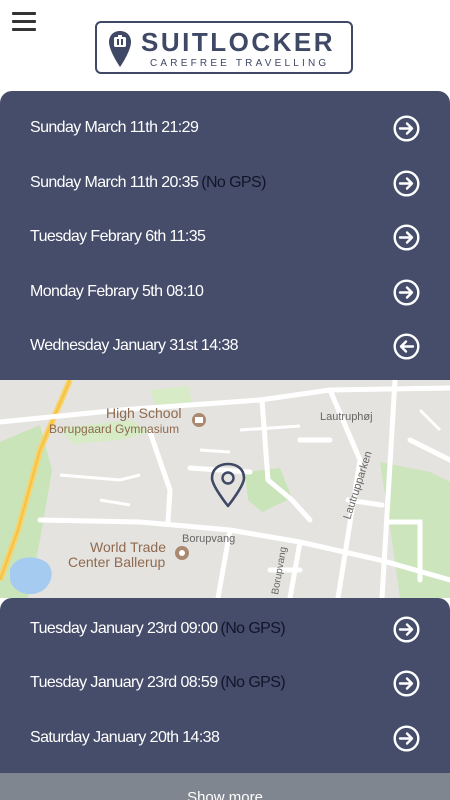 The height and width of the screenshot is (800, 450). I want to click on history-item: Tuesday January 23rd 08:59 (No GPS), so click(225, 683).